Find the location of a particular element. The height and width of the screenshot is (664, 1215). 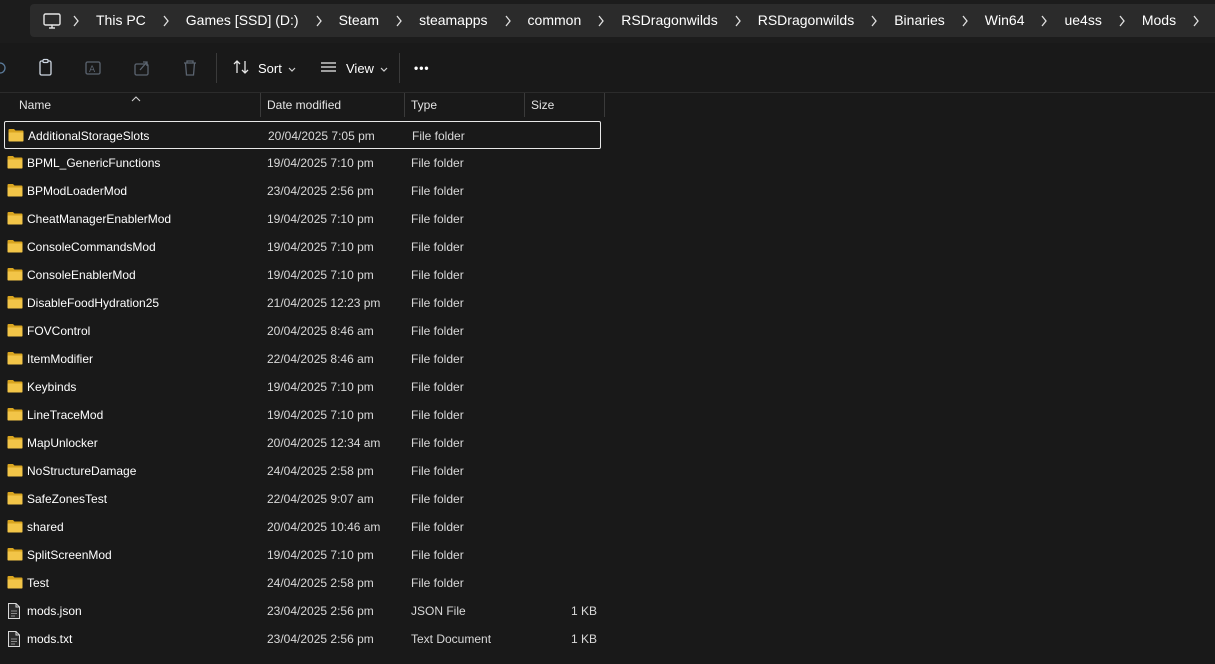

breadcrumb-item: Binaries is located at coordinates (919, 20).